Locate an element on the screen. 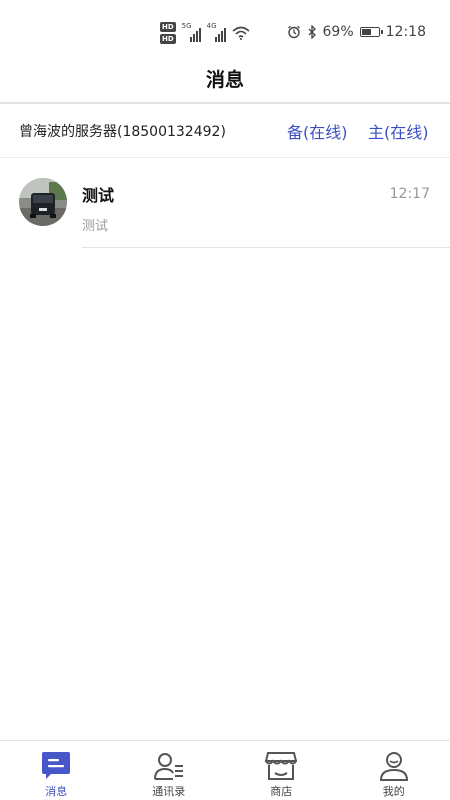 The width and height of the screenshot is (450, 800). status-right: 69% 12:18 is located at coordinates (356, 32).